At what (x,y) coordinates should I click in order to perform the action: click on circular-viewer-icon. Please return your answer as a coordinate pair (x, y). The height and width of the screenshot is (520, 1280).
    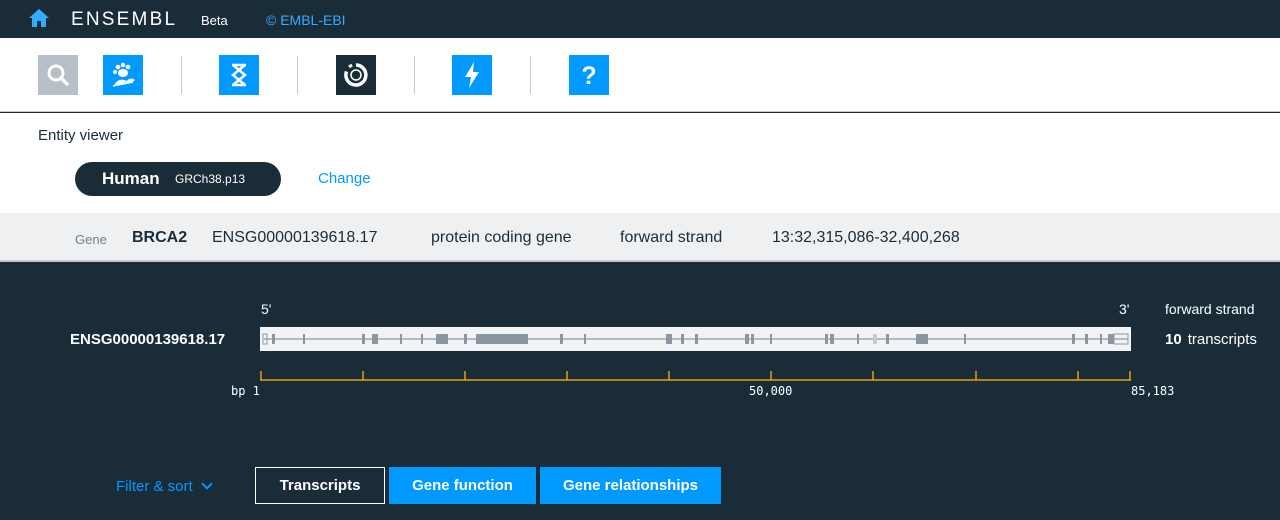
    Looking at the image, I should click on (356, 75).